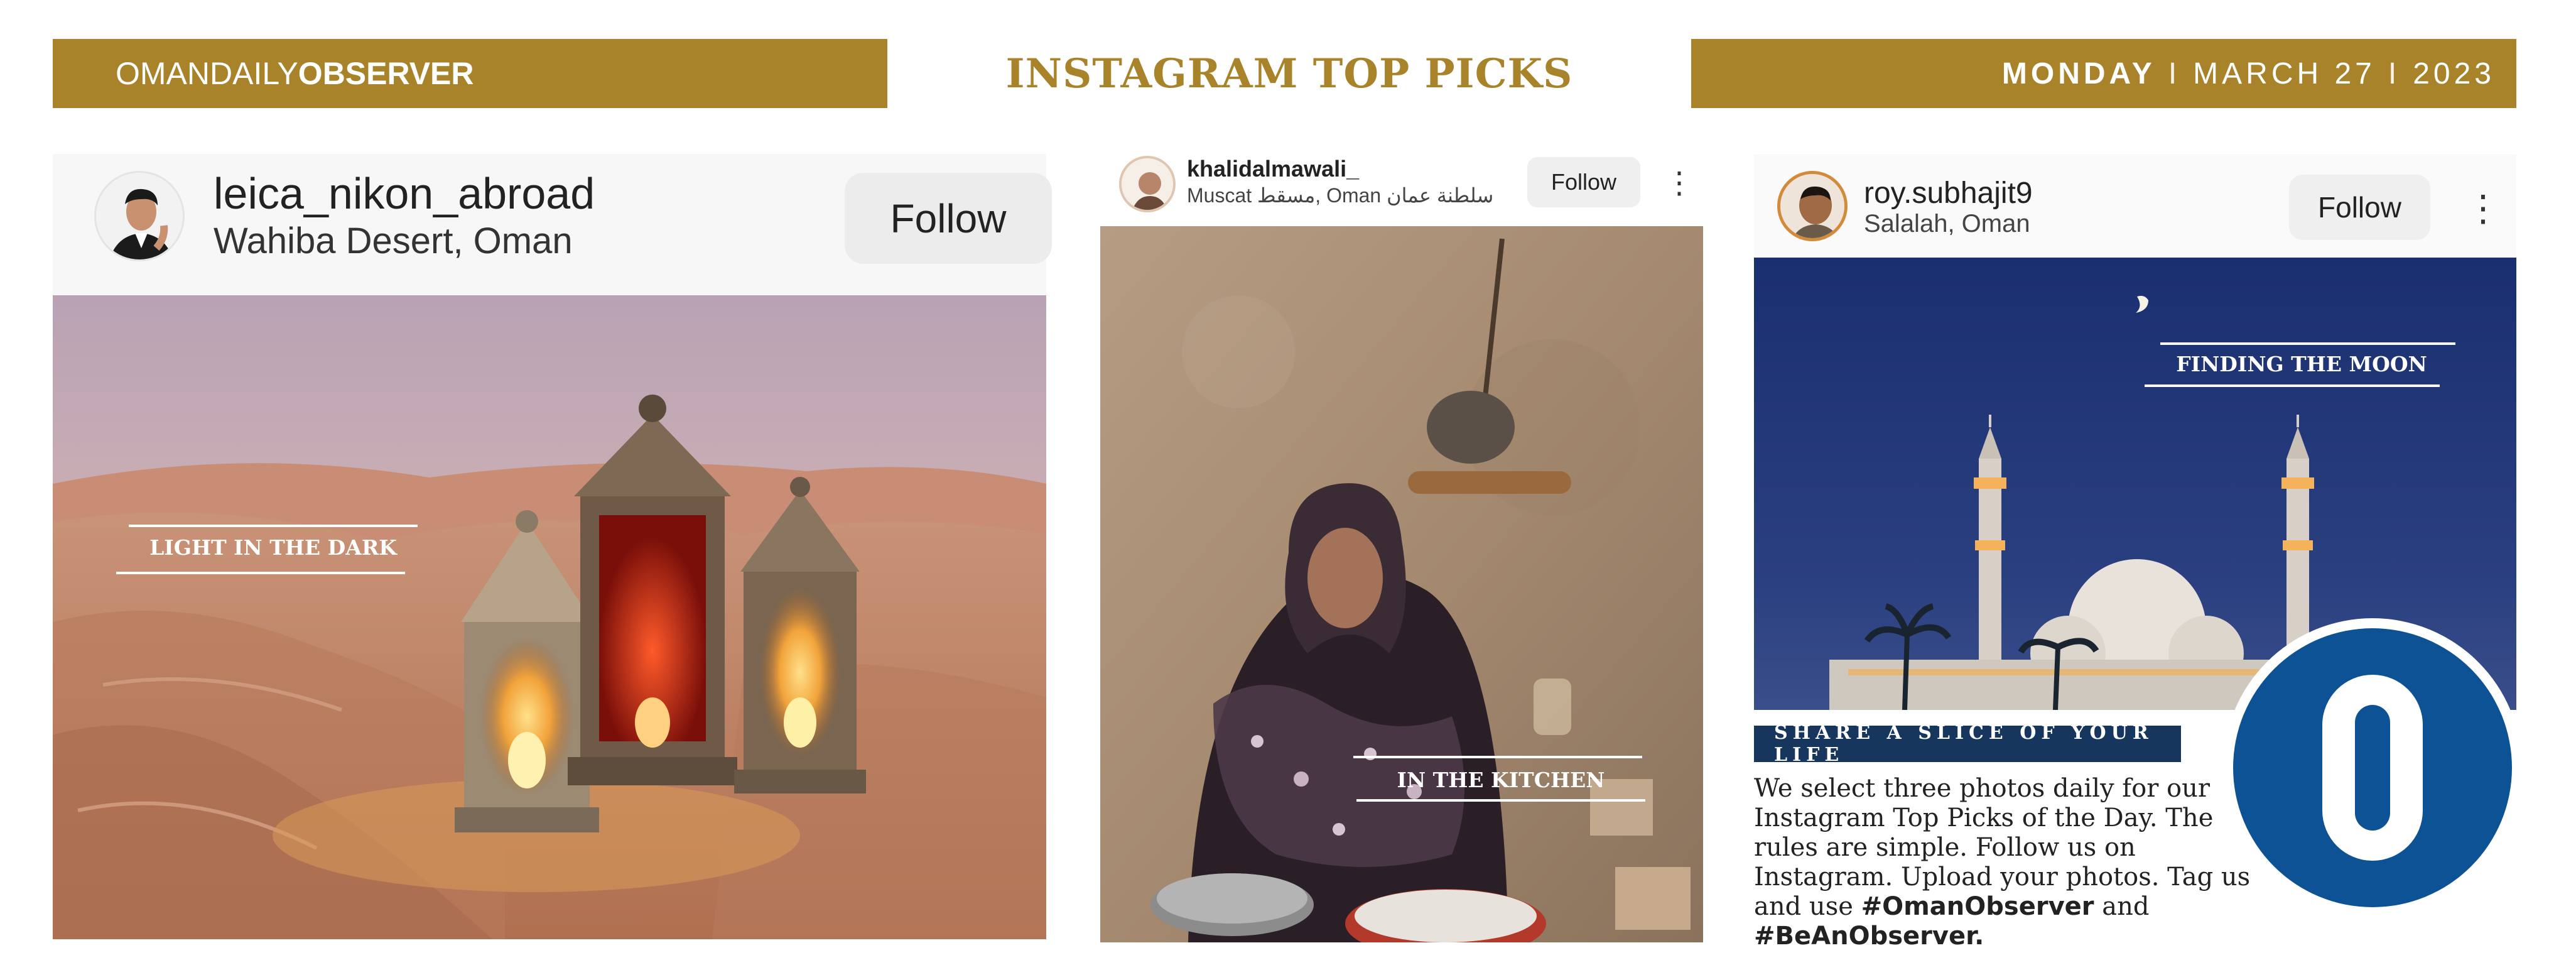 The width and height of the screenshot is (2576, 965). What do you see at coordinates (404, 193) in the screenshot?
I see `username: leica_nikon_abroad` at bounding box center [404, 193].